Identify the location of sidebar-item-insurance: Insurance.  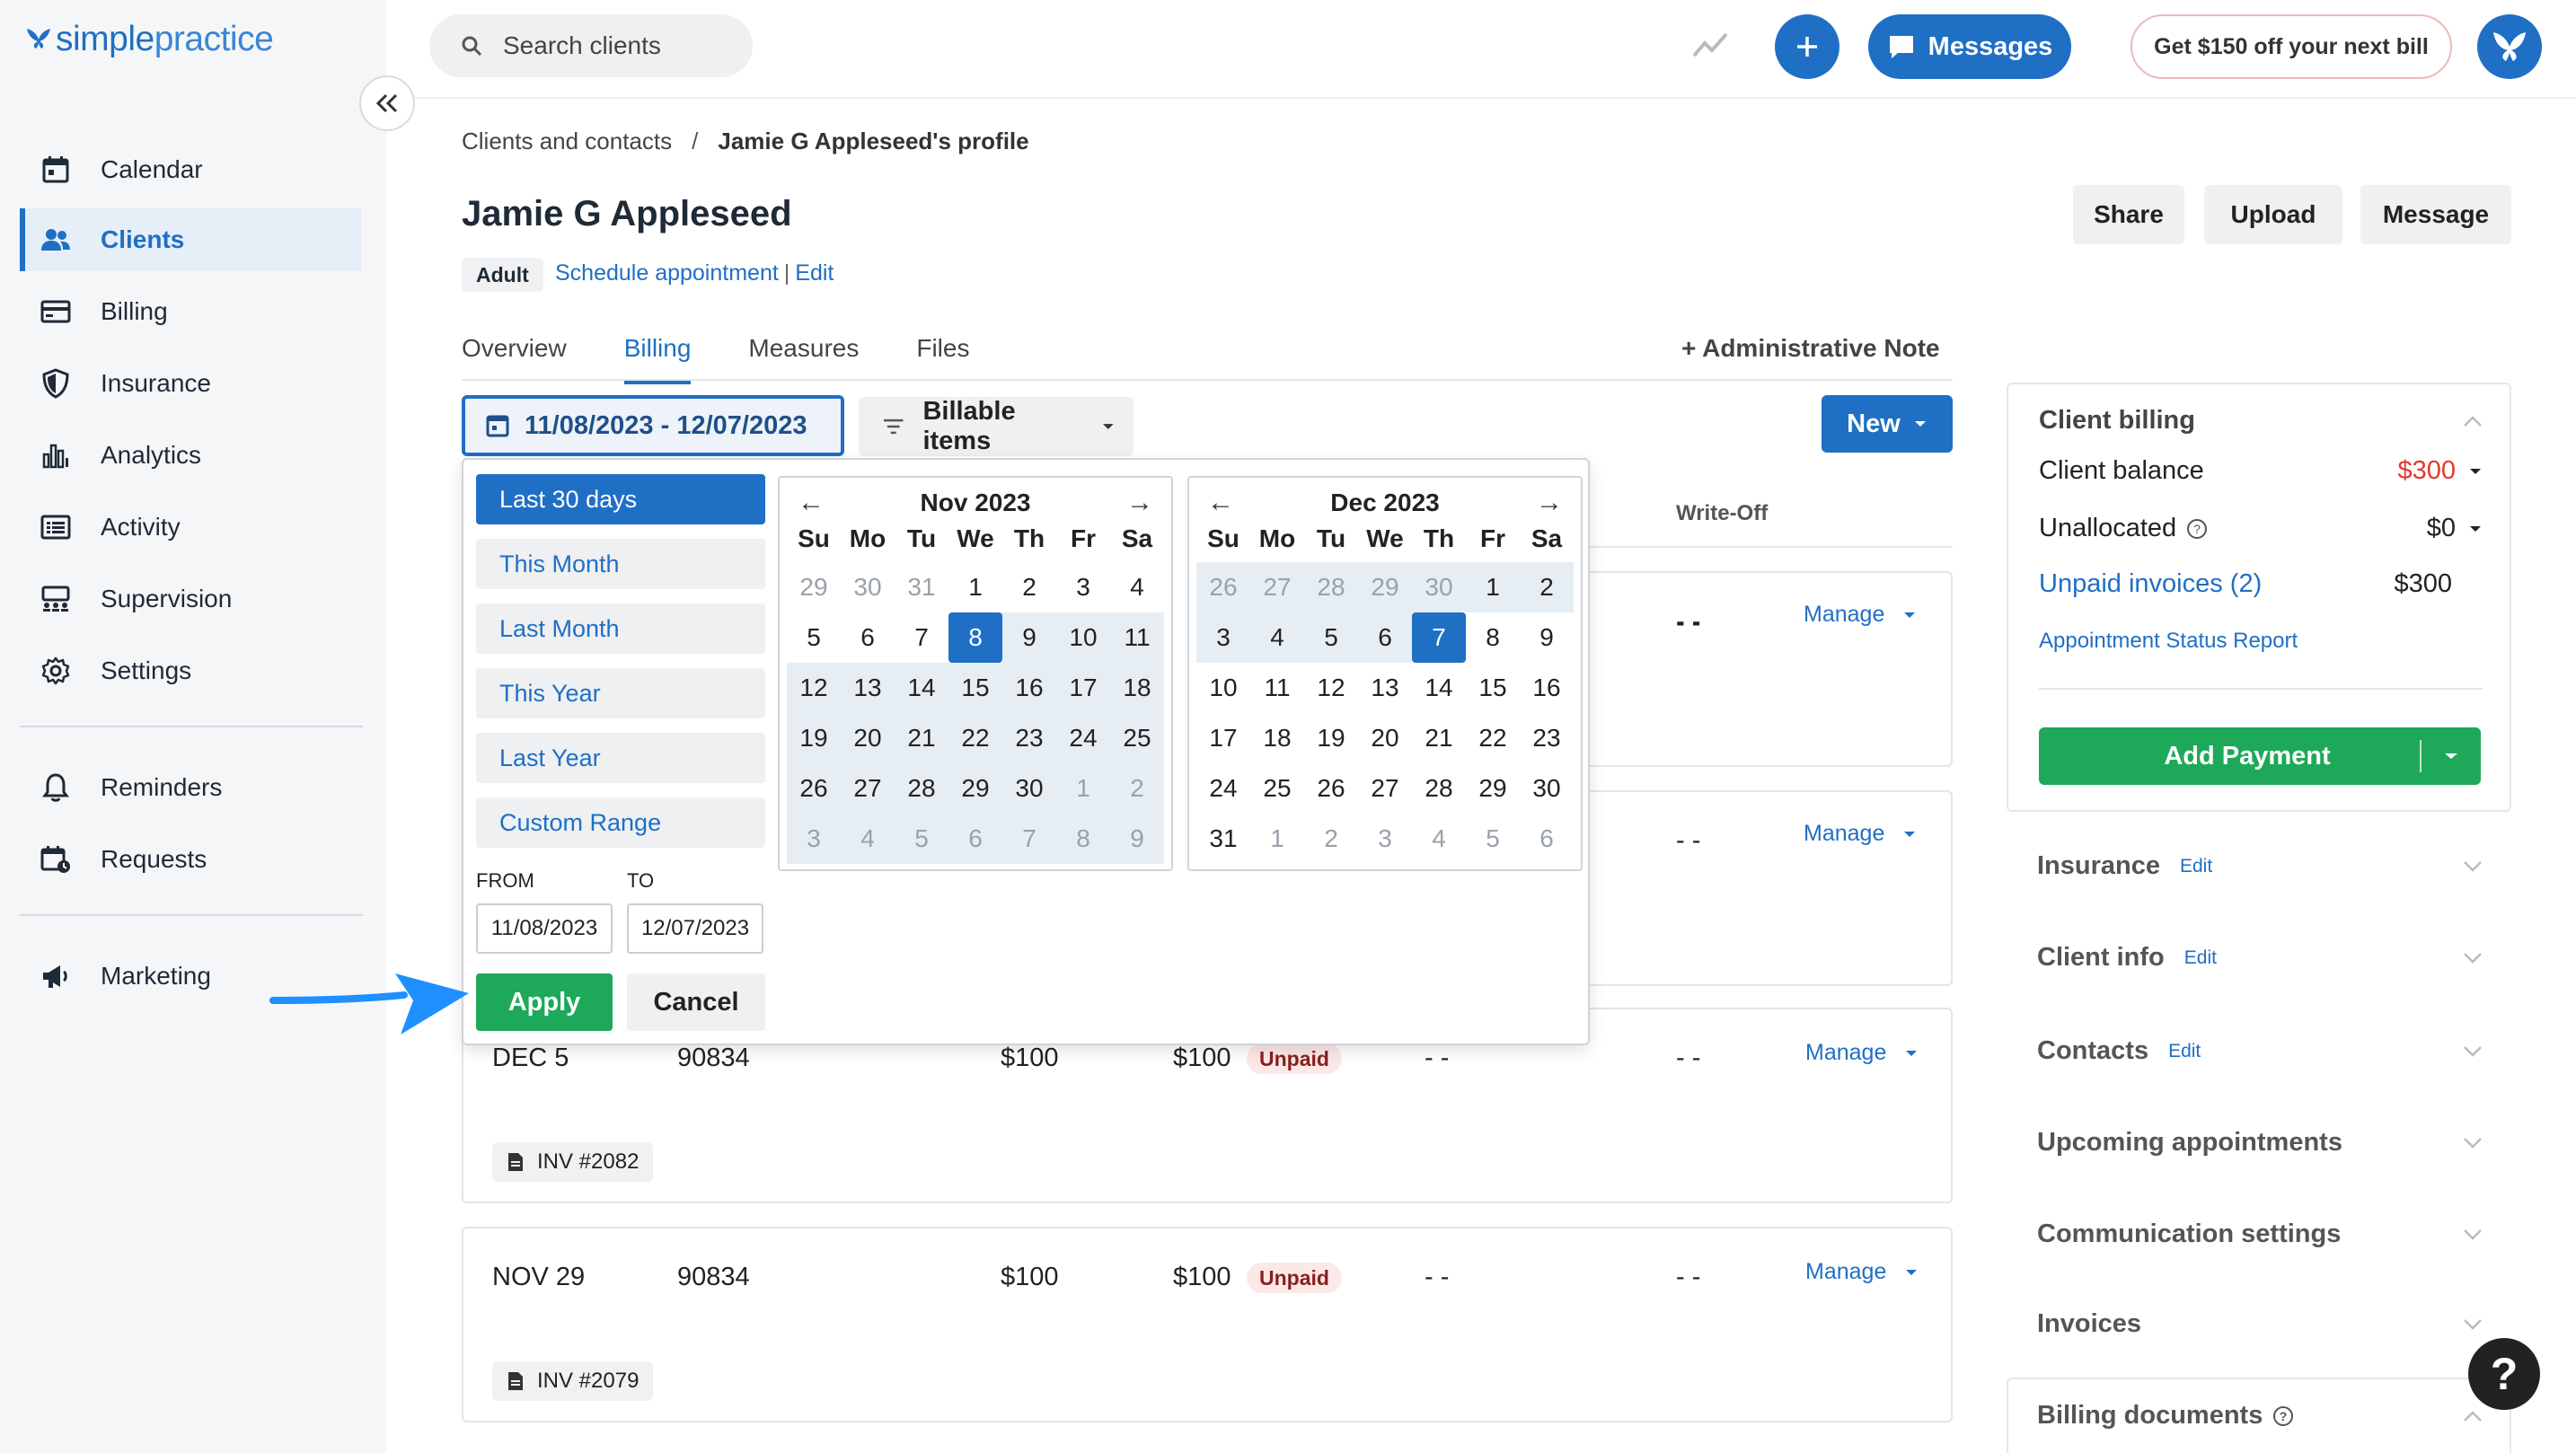
(190, 384).